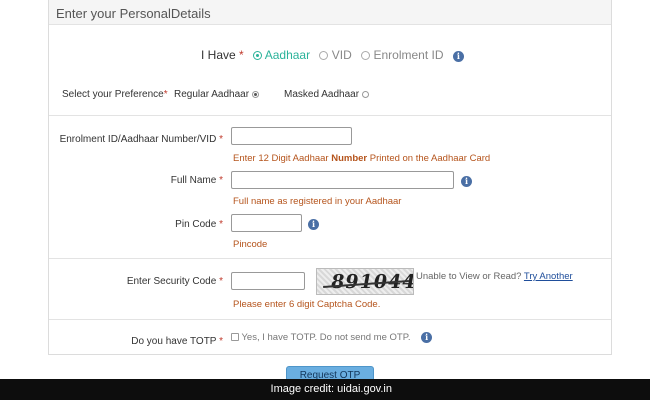 The width and height of the screenshot is (650, 400). I want to click on preference-row: Select your Preference*, so click(115, 94).